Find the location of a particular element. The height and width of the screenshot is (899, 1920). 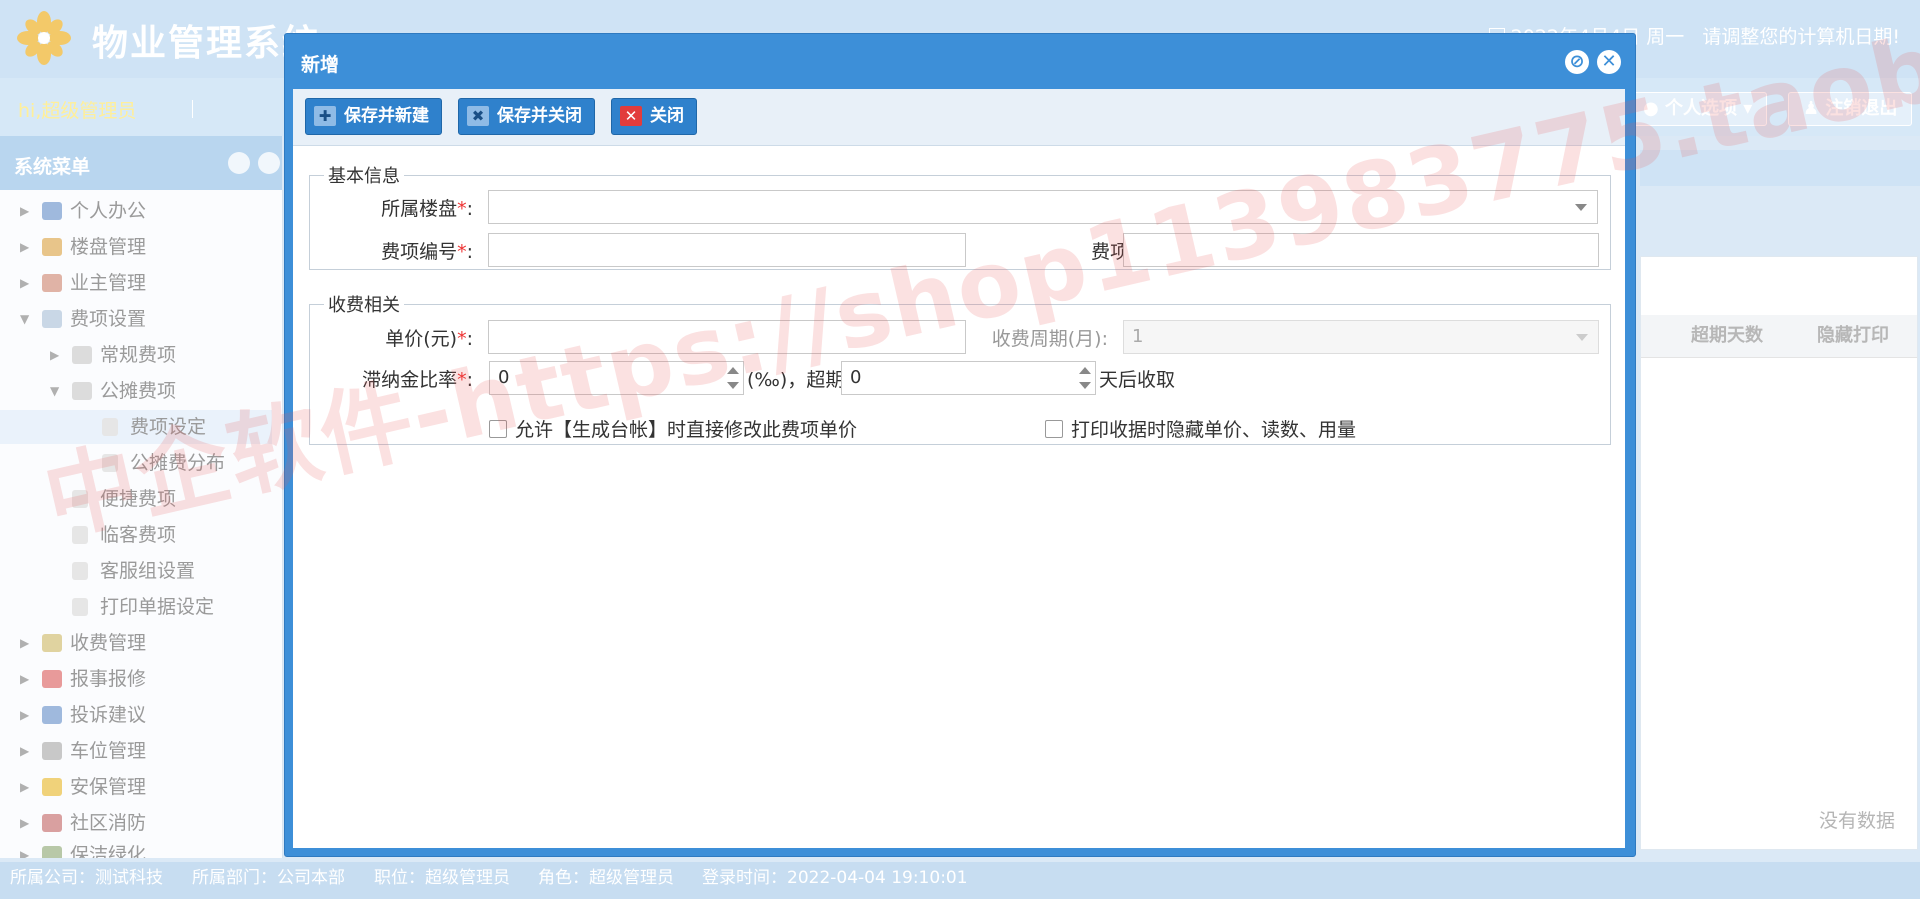

save-and-close-label: 保存并关闭 is located at coordinates (539, 116).